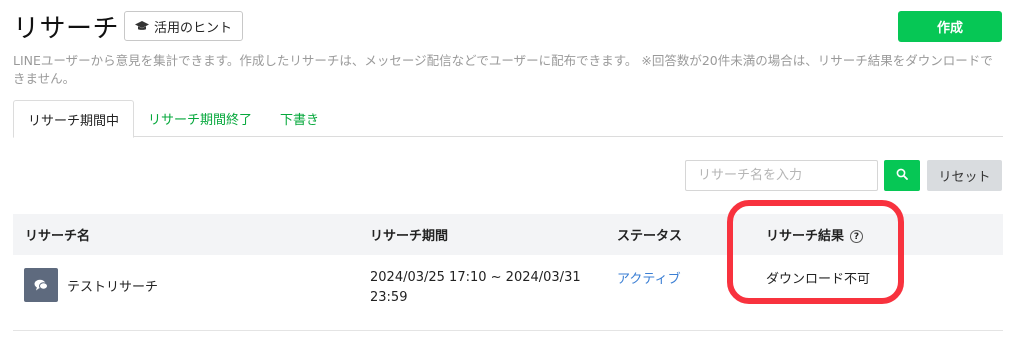 The height and width of the screenshot is (349, 1024). I want to click on search-input, so click(781, 175).